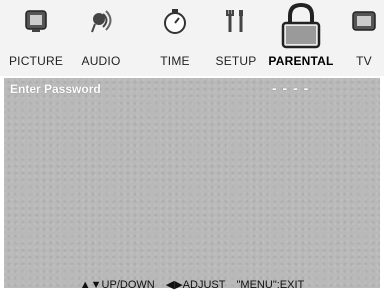 The height and width of the screenshot is (292, 384). What do you see at coordinates (236, 21) in the screenshot?
I see `tools-icon` at bounding box center [236, 21].